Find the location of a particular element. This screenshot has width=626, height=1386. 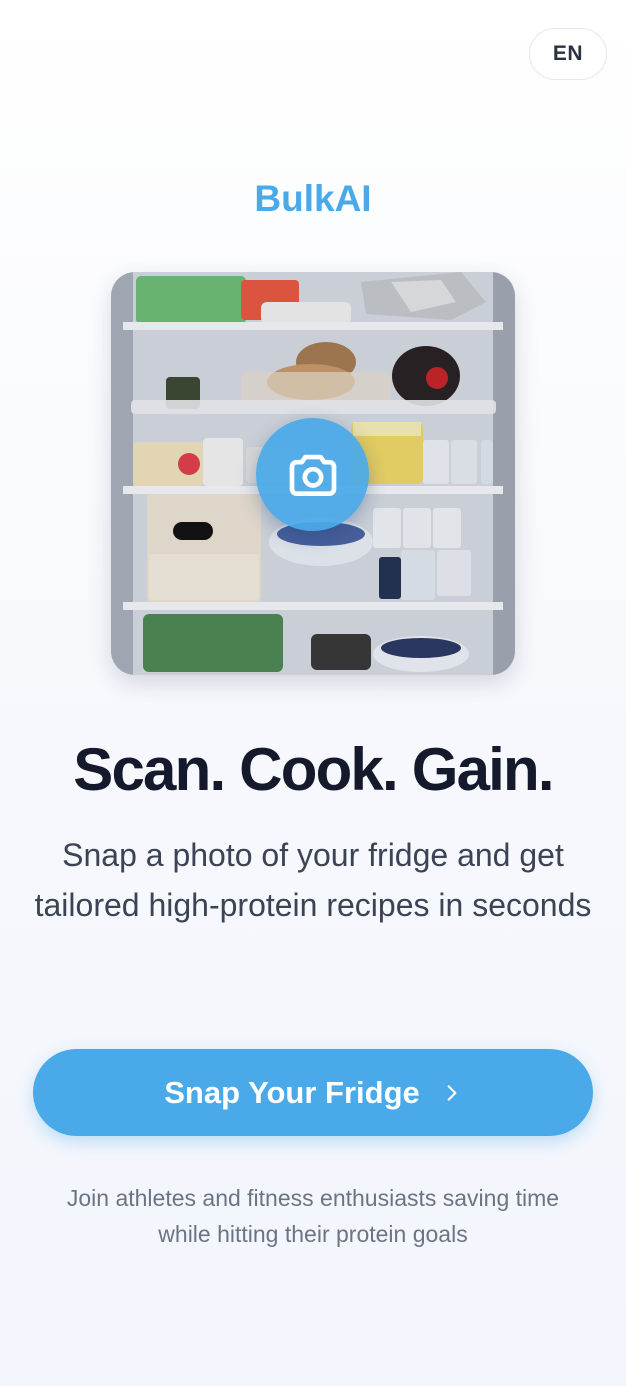

headline: Scan. Cook. Gain. is located at coordinates (313, 769).